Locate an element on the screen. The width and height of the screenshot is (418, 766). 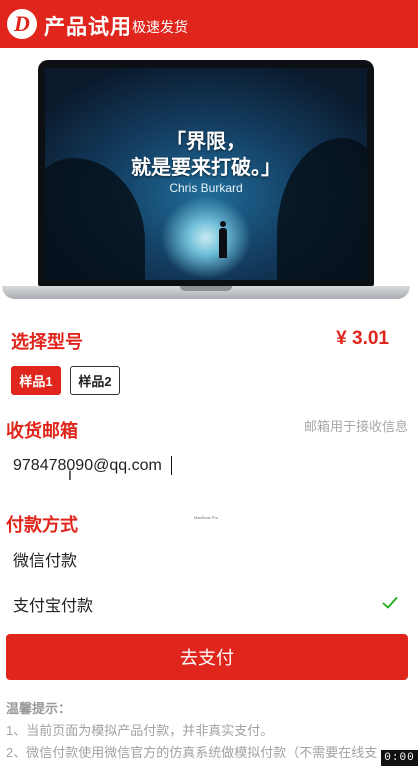
page-title: 产品试用 is located at coordinates (88, 27).